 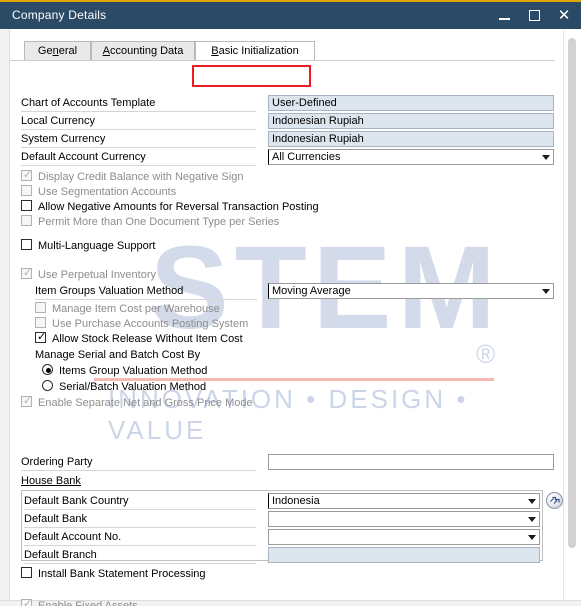 What do you see at coordinates (26, 244) in the screenshot?
I see `multi-language-support-checkbox` at bounding box center [26, 244].